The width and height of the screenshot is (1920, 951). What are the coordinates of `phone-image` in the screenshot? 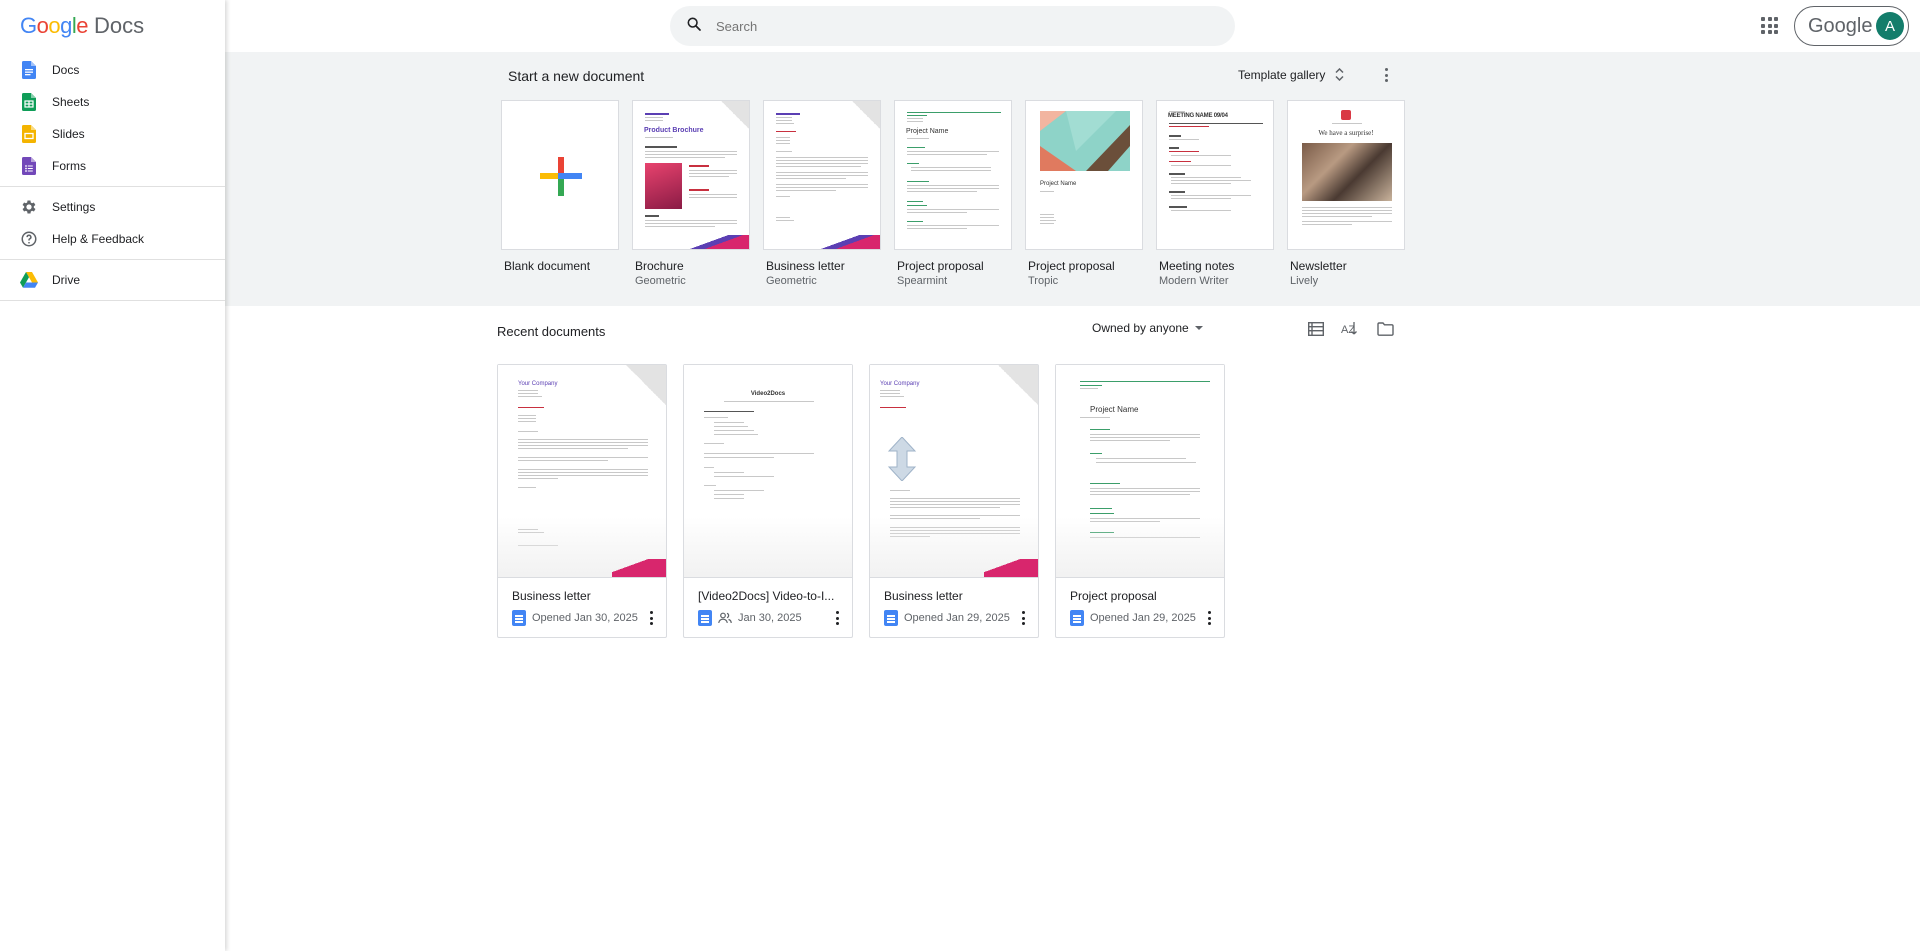 It's located at (663, 186).